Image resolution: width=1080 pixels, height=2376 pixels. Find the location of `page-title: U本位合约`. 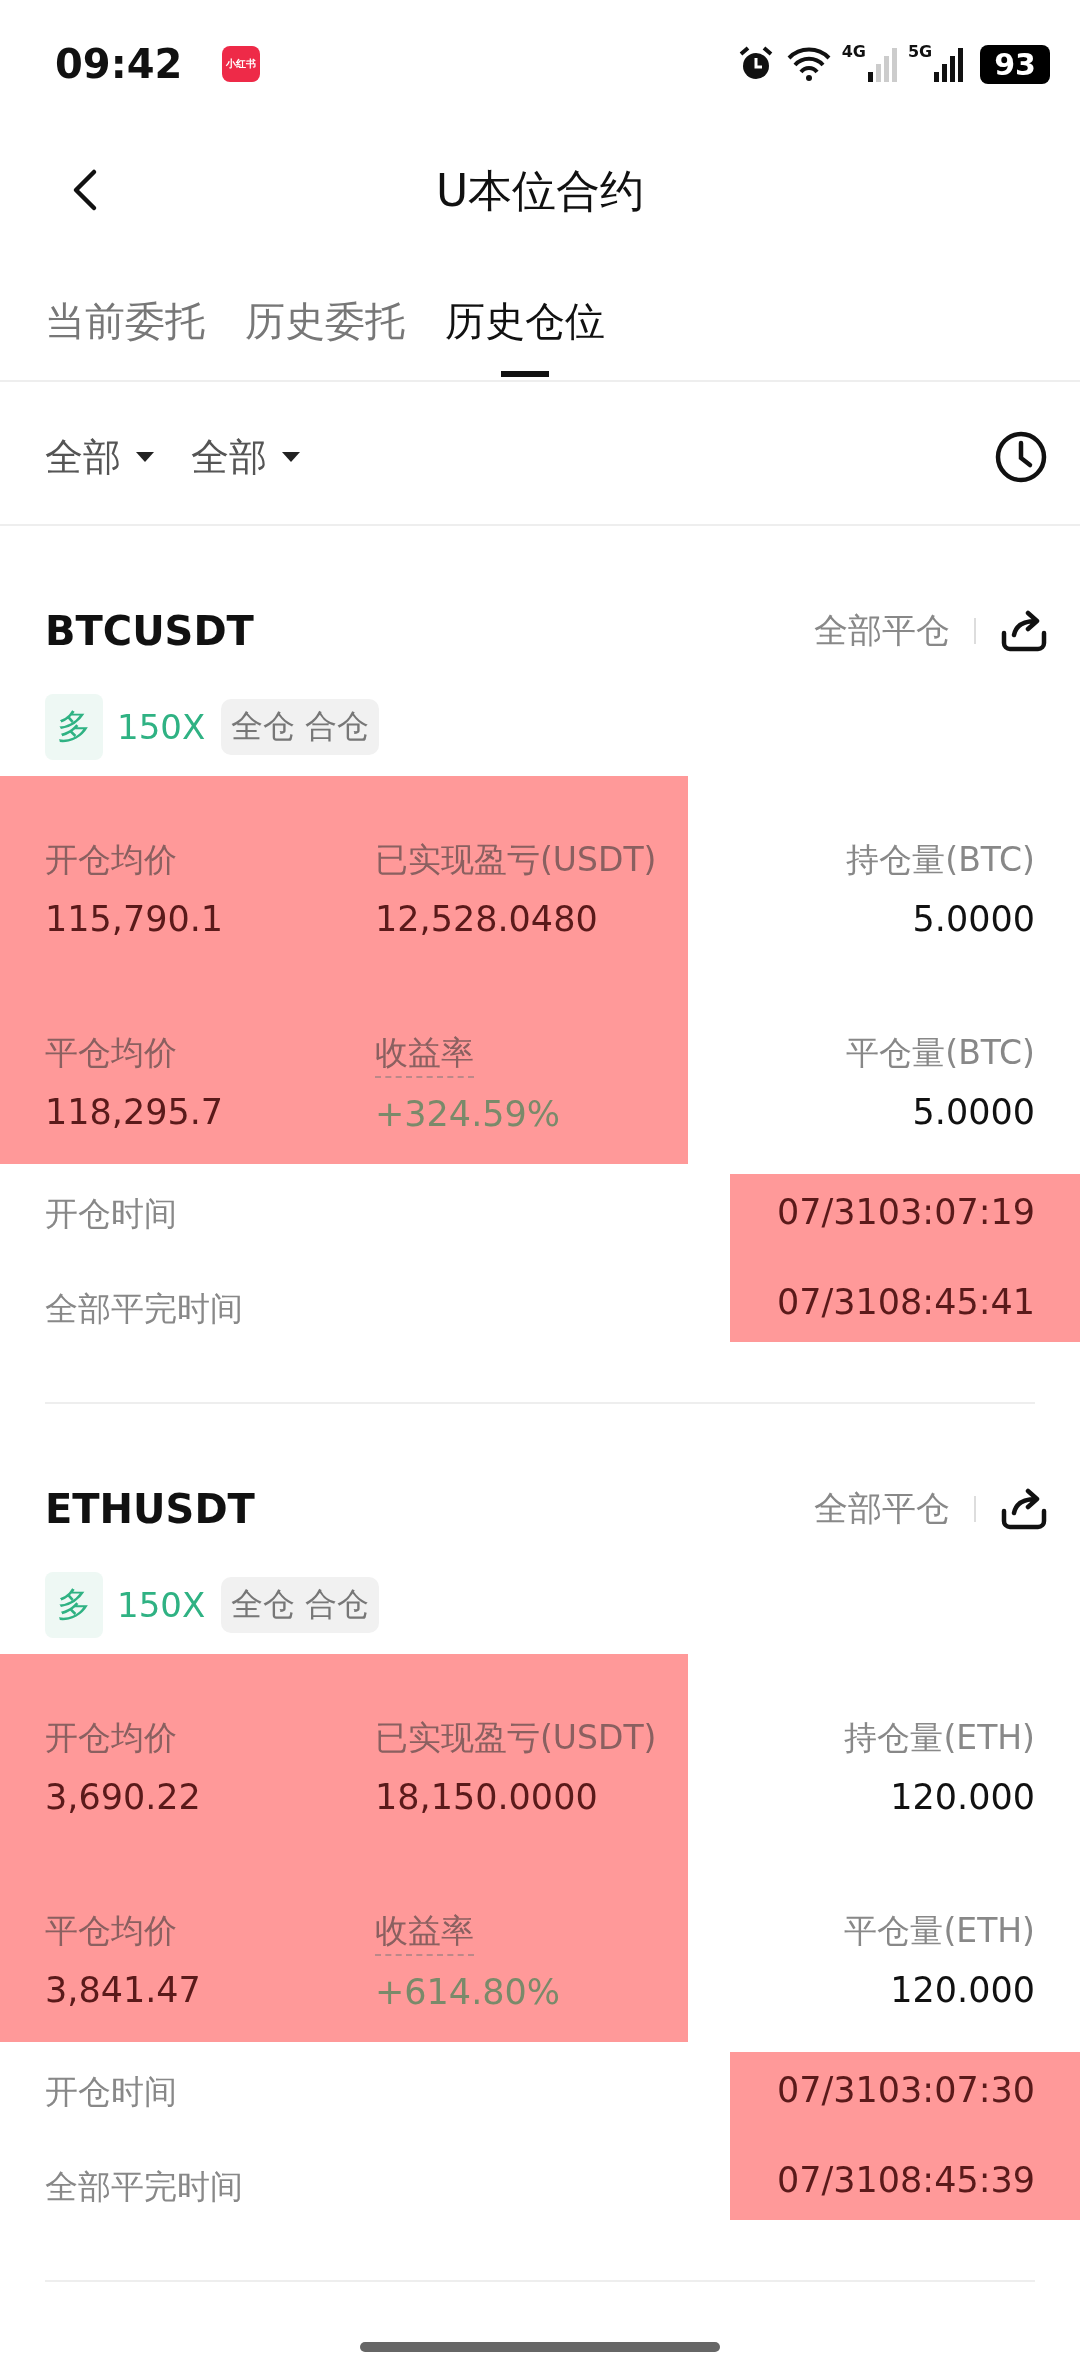

page-title: U本位合约 is located at coordinates (540, 190).